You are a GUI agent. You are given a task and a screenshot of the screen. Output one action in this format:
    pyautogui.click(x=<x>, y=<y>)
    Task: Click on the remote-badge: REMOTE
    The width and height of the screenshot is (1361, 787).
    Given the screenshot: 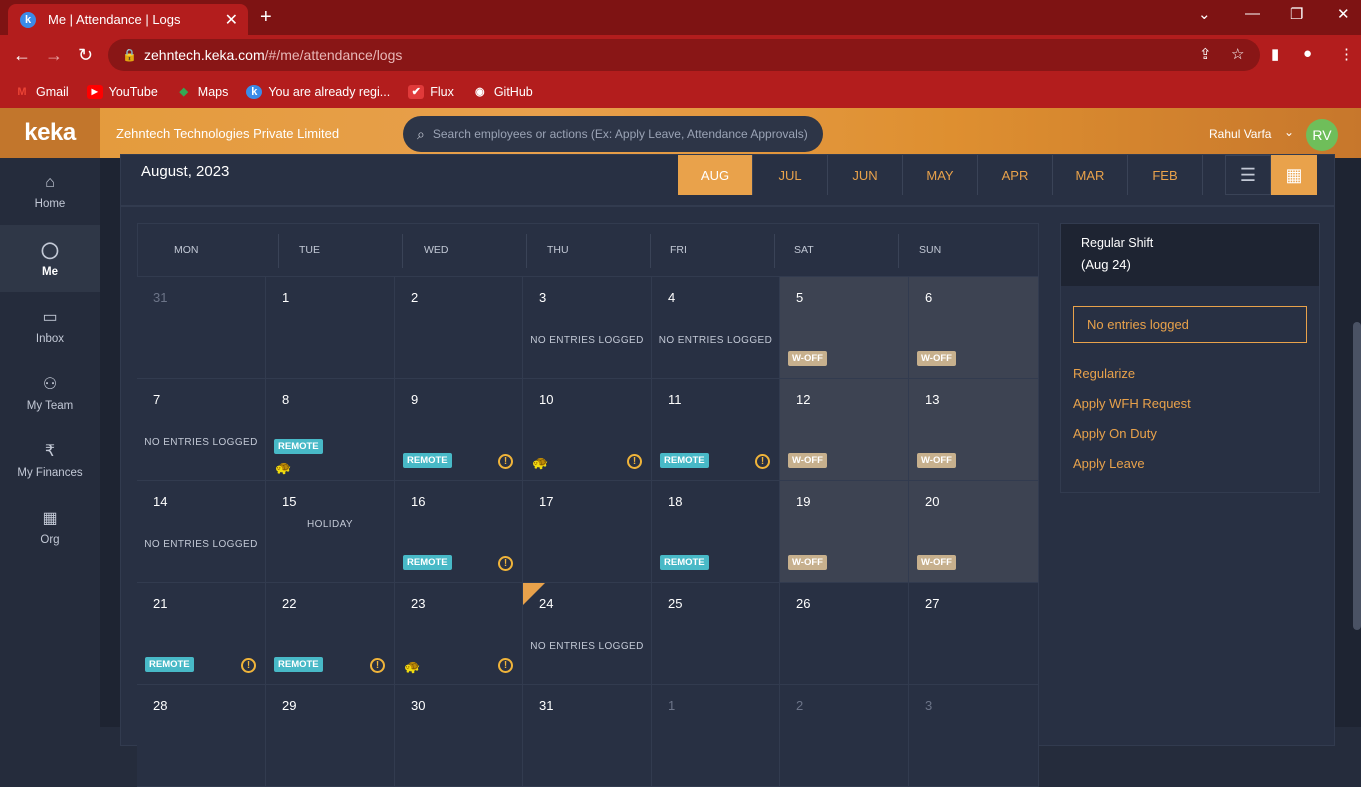 What is the action you would take?
    pyautogui.click(x=684, y=460)
    